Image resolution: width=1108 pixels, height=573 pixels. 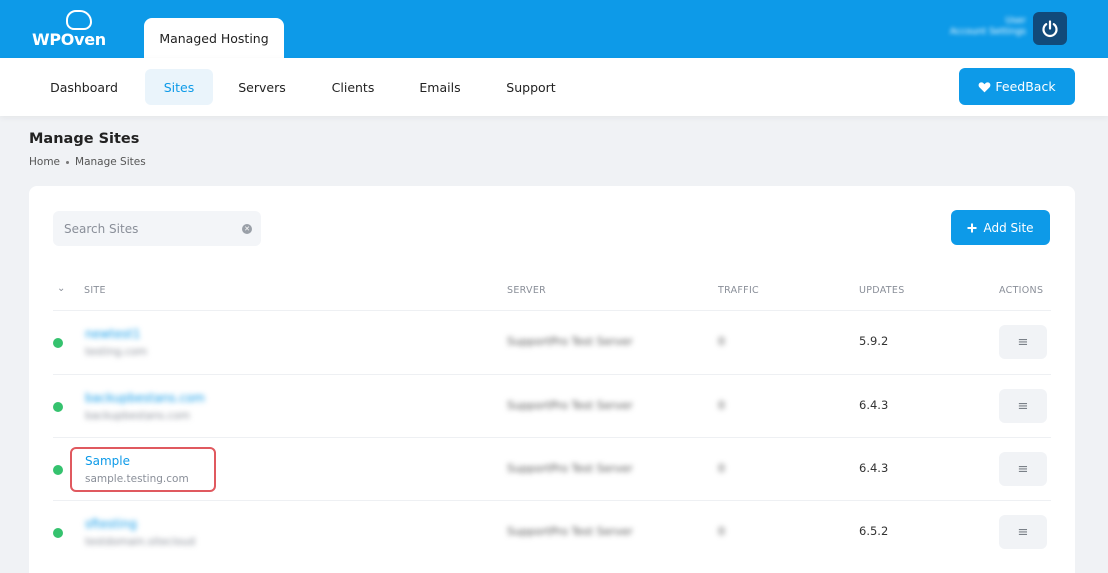 I want to click on wp-version: 6.5.2, so click(x=874, y=531).